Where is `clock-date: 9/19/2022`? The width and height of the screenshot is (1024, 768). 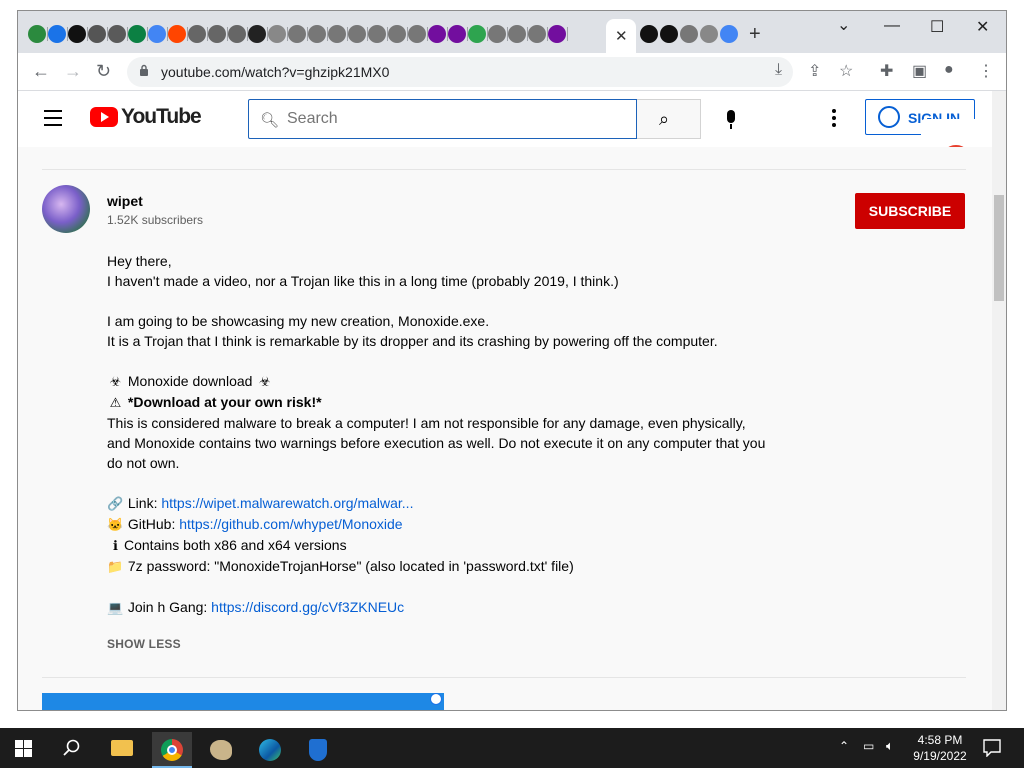 clock-date: 9/19/2022 is located at coordinates (940, 756).